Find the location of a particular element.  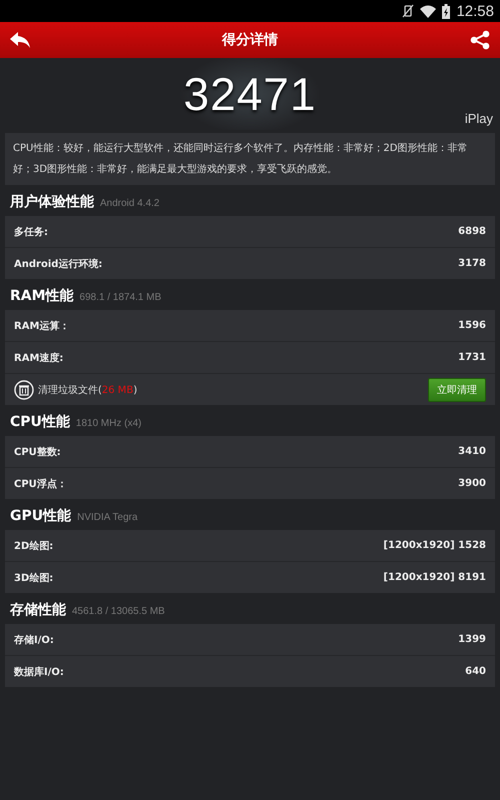

score-label: CPU整数: is located at coordinates (37, 452).